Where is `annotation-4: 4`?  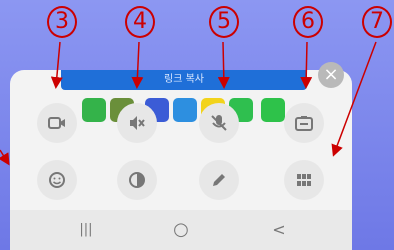
annotation-4: 4 is located at coordinates (140, 22).